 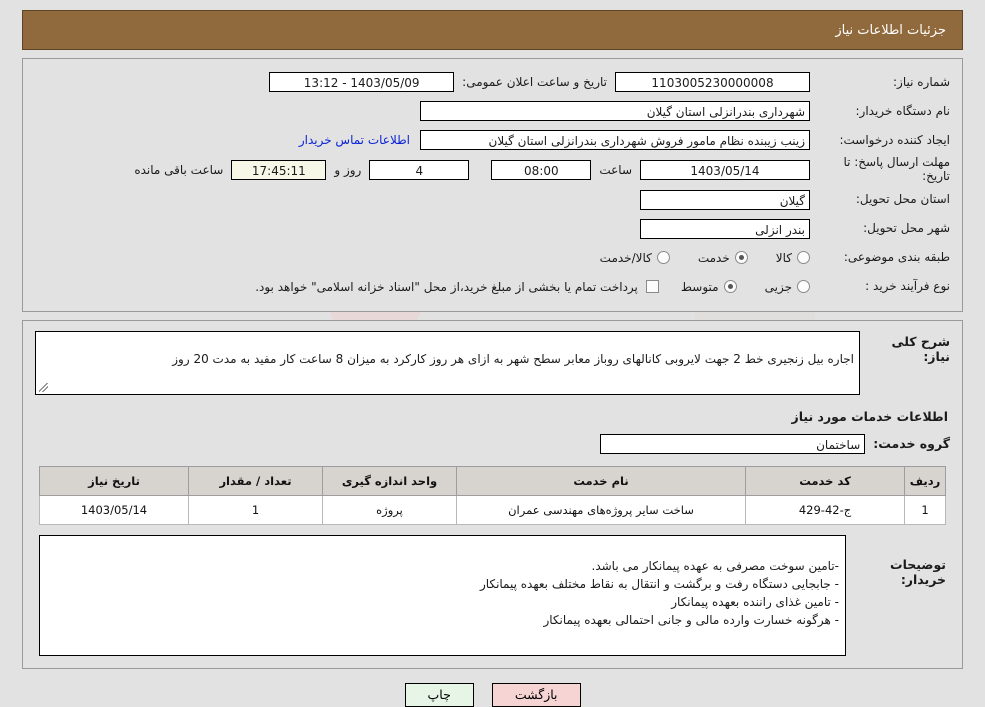 What do you see at coordinates (652, 287) in the screenshot?
I see `treasury-bonds-checkbox` at bounding box center [652, 287].